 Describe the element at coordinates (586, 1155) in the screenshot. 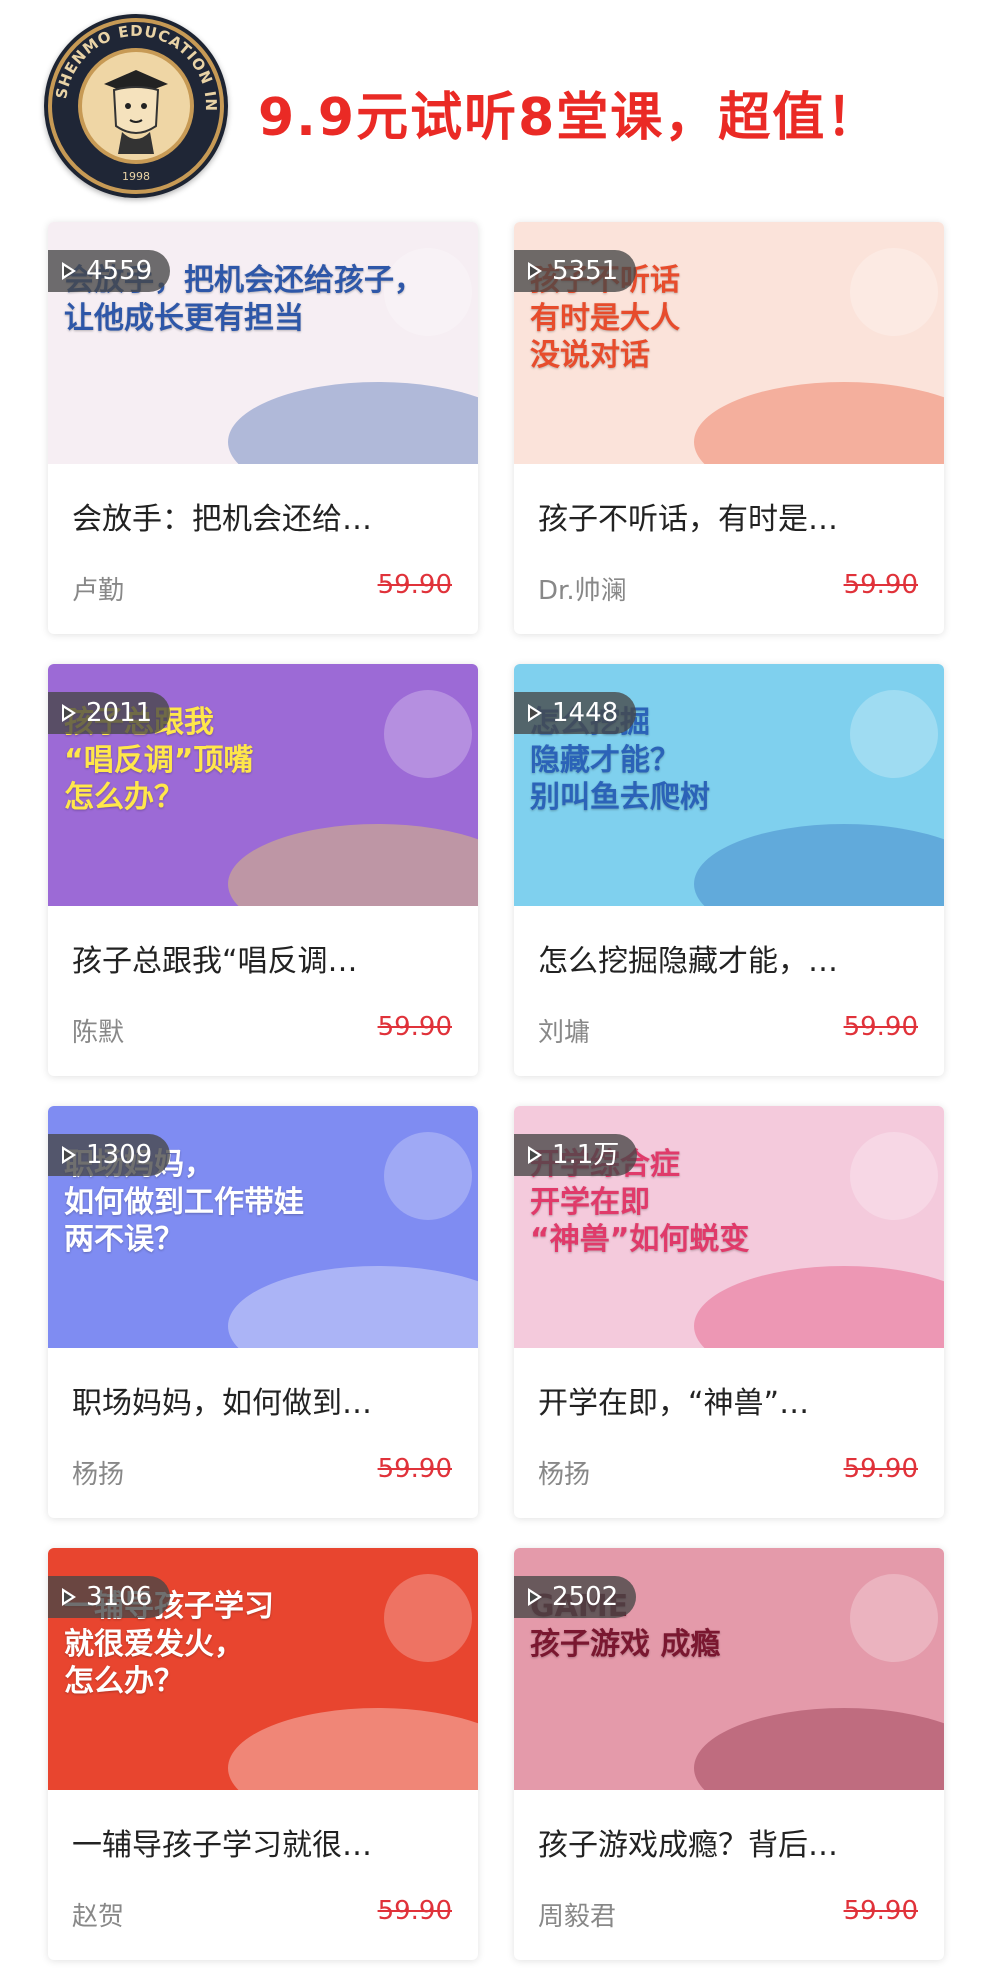

I see `play-count: 1.1万` at that location.